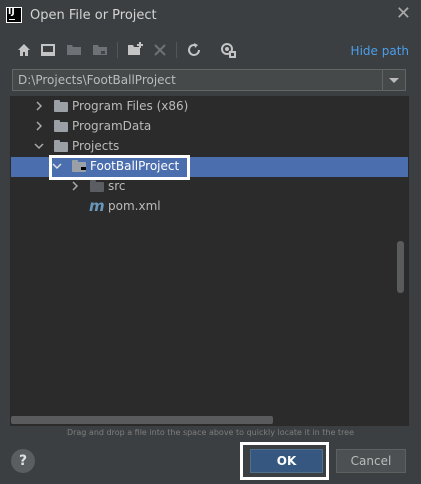 The width and height of the screenshot is (421, 484). What do you see at coordinates (48, 50) in the screenshot?
I see `desktop-icon` at bounding box center [48, 50].